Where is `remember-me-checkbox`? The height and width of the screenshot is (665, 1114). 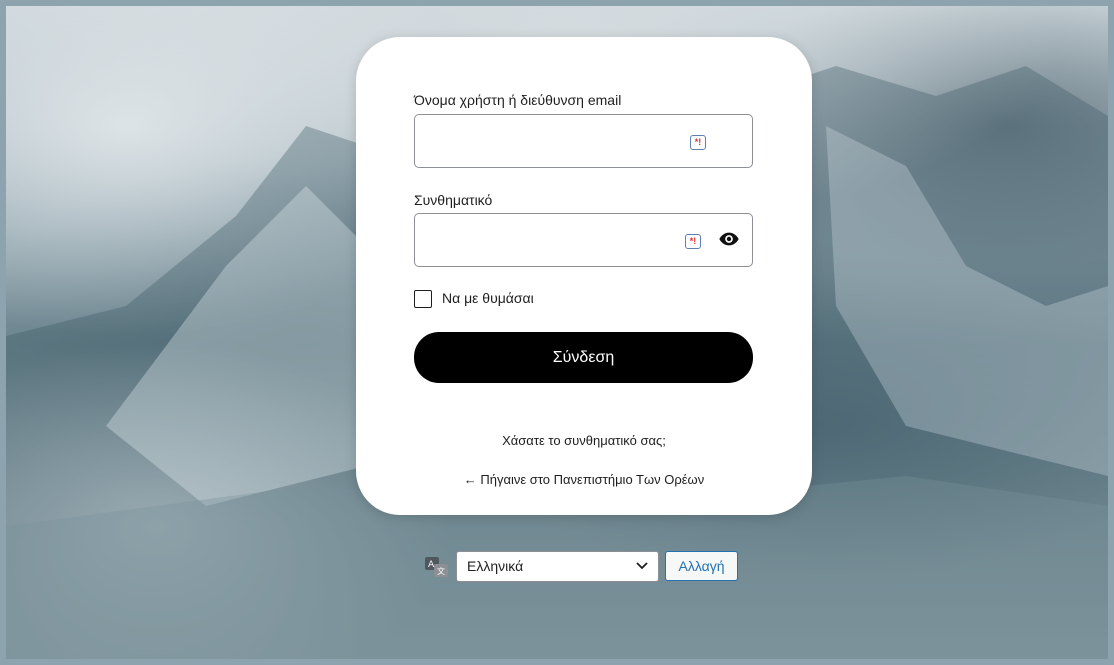
remember-me-checkbox is located at coordinates (423, 299).